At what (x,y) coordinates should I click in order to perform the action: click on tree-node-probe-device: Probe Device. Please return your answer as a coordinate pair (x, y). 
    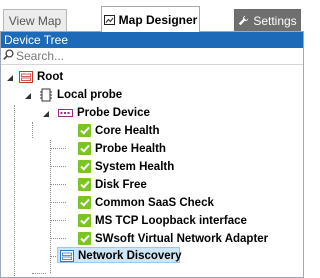
    Looking at the image, I should click on (104, 112).